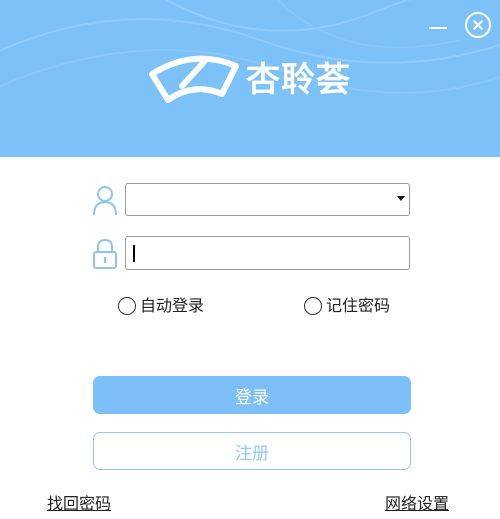 Image resolution: width=500 pixels, height=519 pixels. I want to click on password-input, so click(267, 253).